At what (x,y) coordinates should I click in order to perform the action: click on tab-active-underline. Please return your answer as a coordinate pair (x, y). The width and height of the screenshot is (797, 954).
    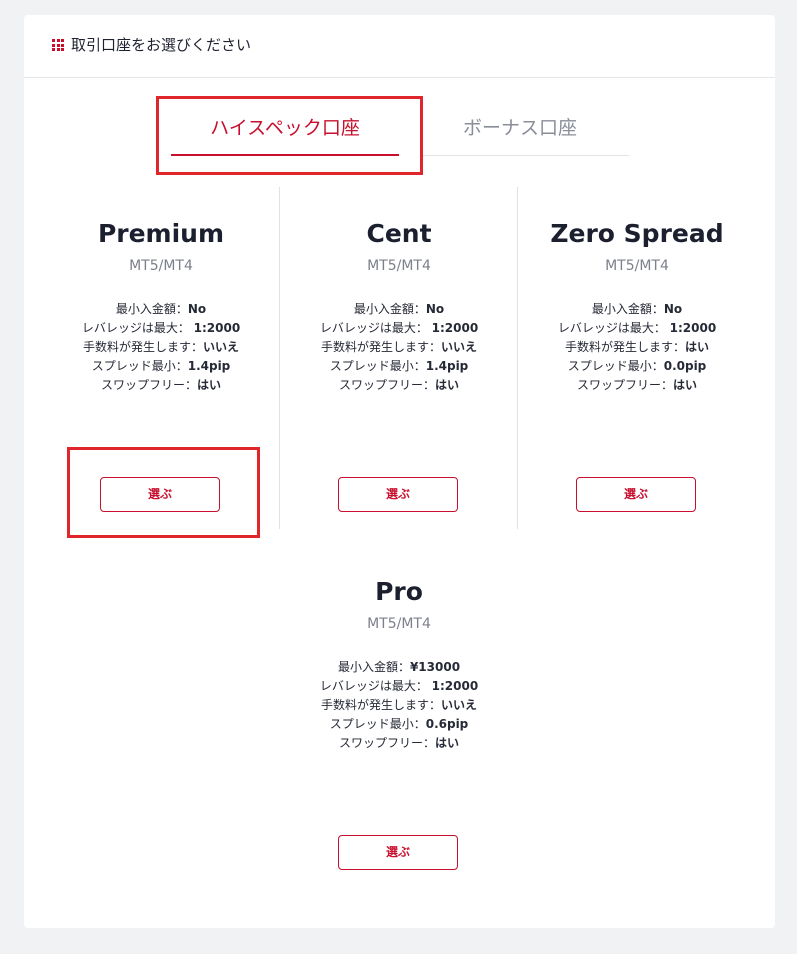
    Looking at the image, I should click on (285, 155).